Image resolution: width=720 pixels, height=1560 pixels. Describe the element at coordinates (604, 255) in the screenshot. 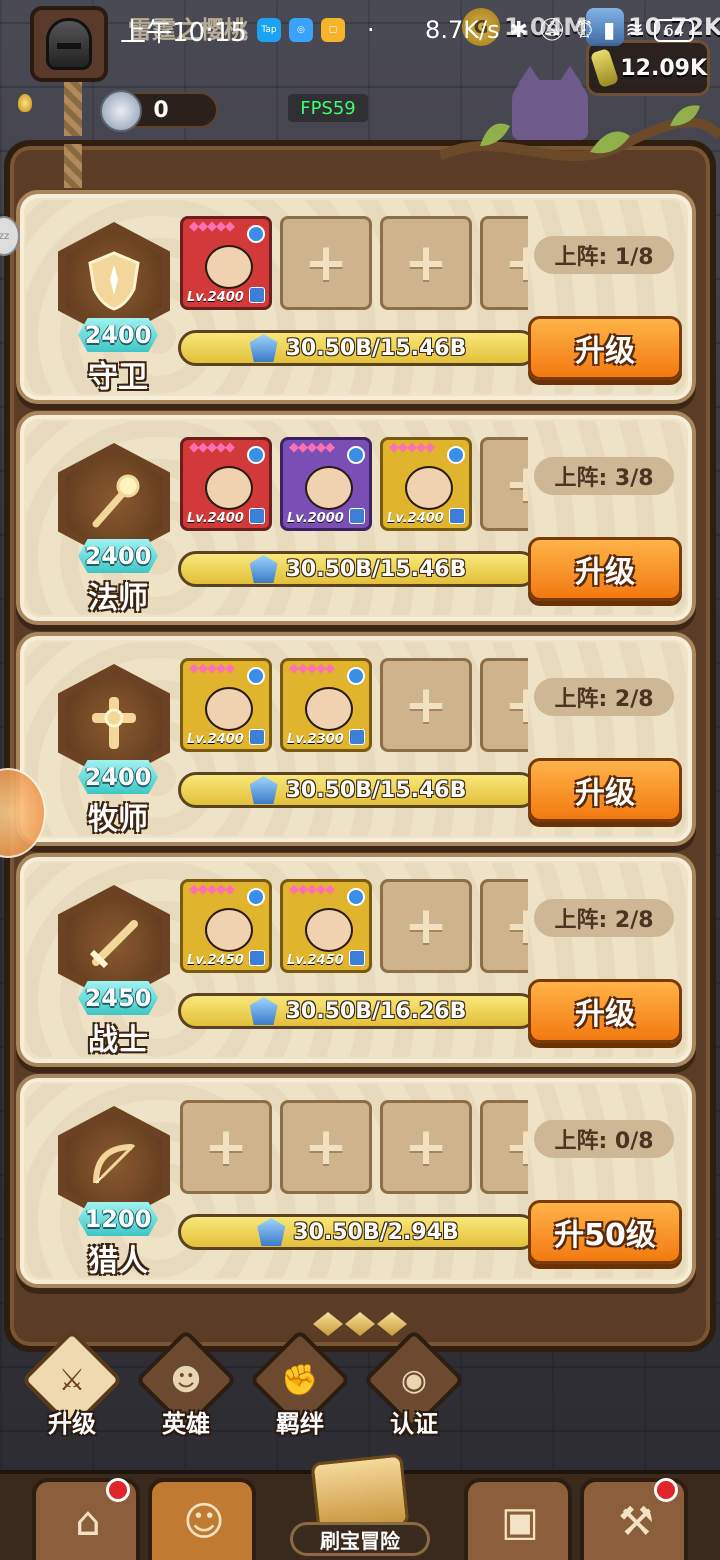

I see `deploy-count: 上阵: 1/8` at that location.